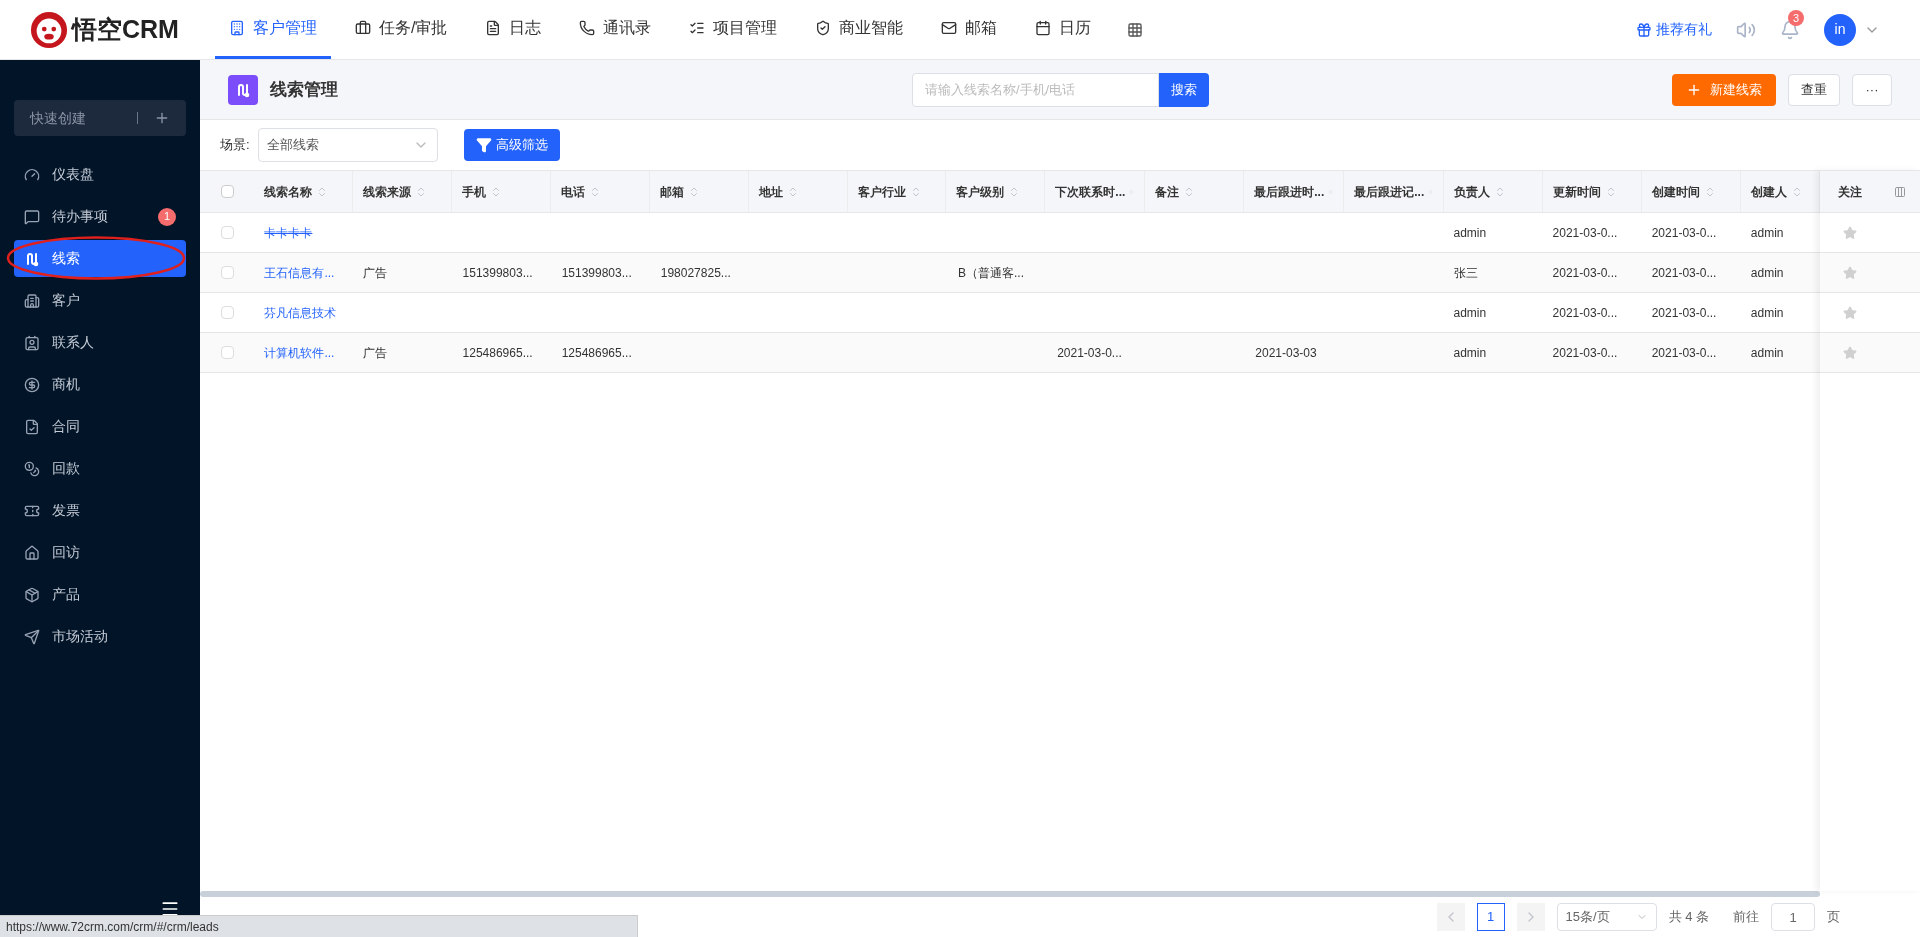 The width and height of the screenshot is (1920, 937). I want to click on lead-name-link: 芬凡信息技术, so click(300, 312).